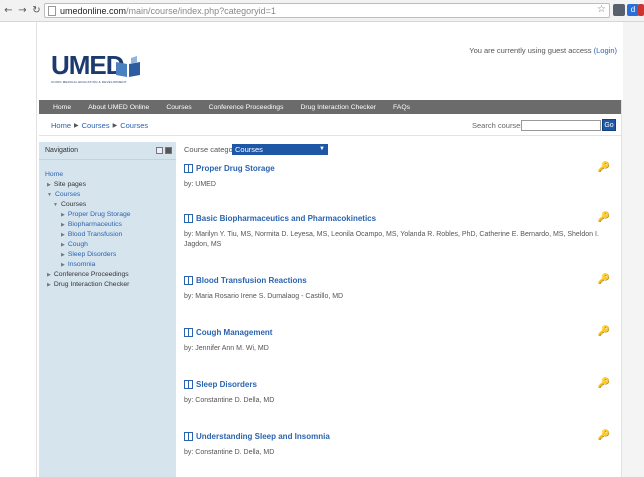 This screenshot has width=644, height=477. Describe the element at coordinates (641, 10) in the screenshot. I see `extension-red-icon` at that location.